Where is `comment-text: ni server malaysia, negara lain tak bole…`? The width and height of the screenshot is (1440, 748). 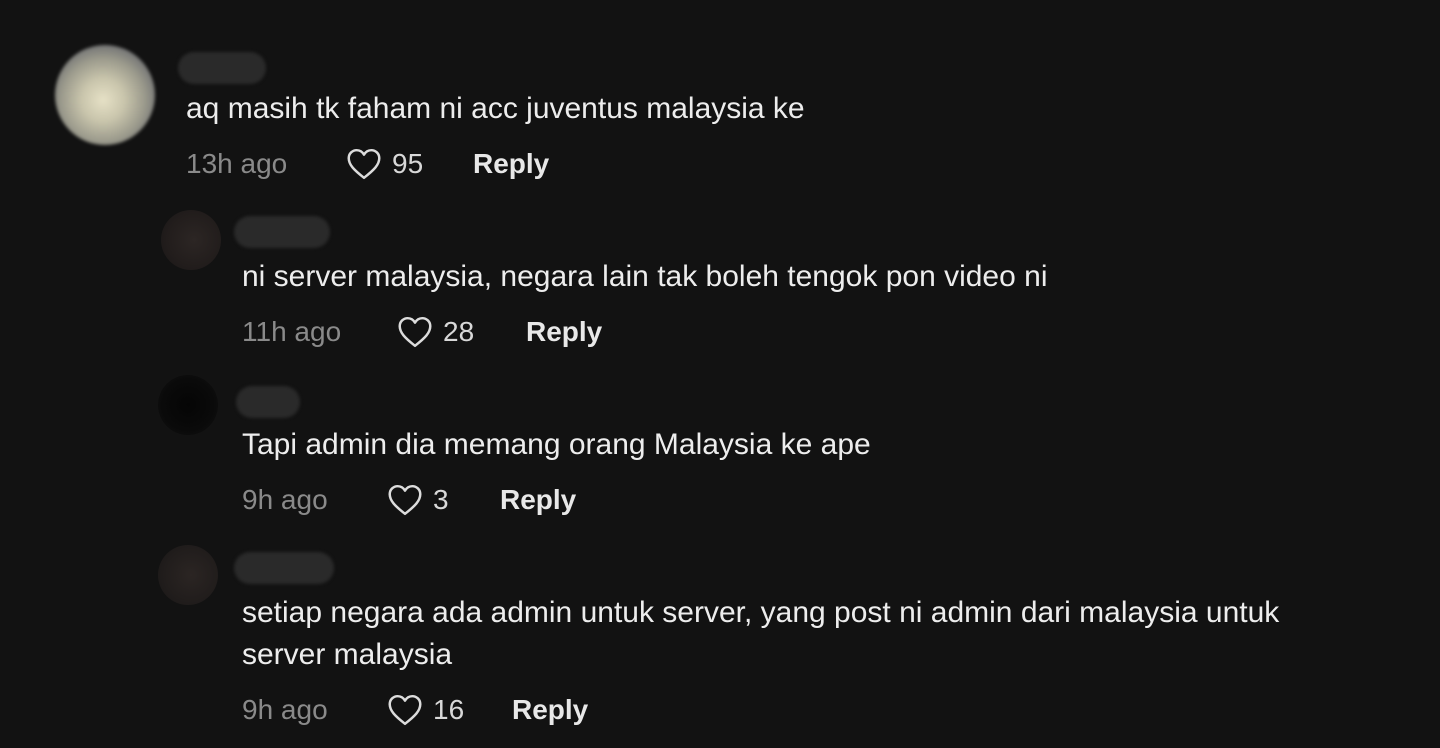 comment-text: ni server malaysia, negara lain tak bole… is located at coordinates (645, 276).